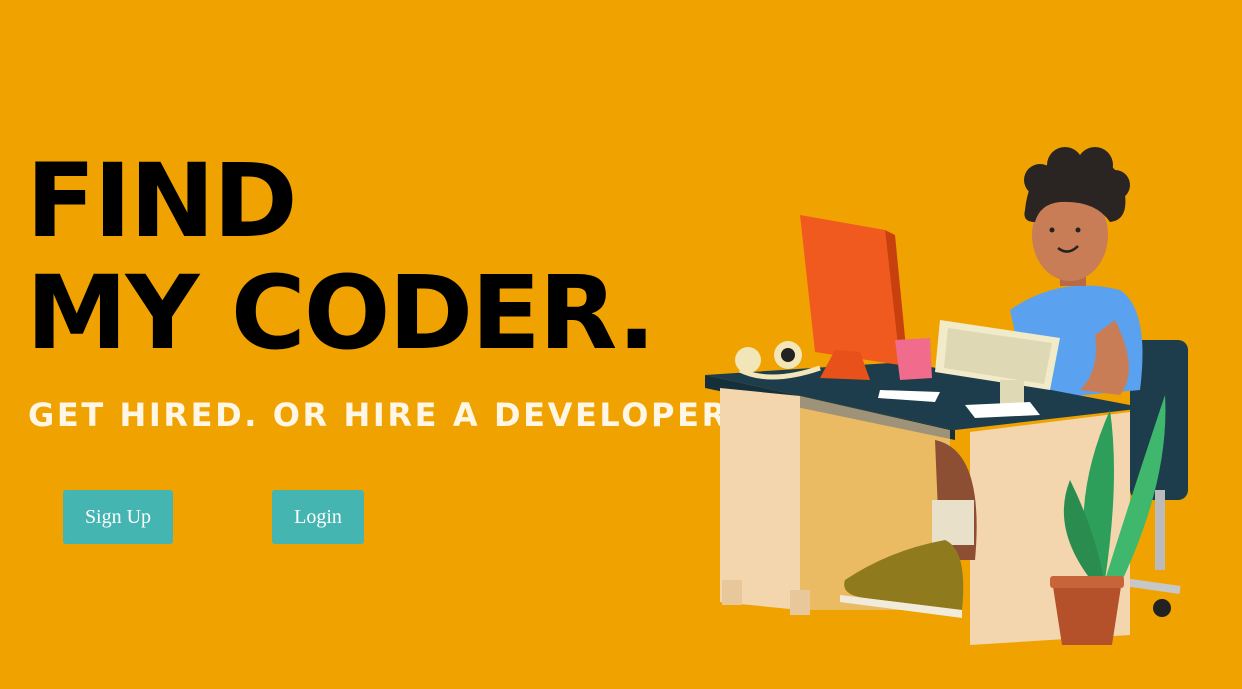  Describe the element at coordinates (386, 415) in the screenshot. I see `hero-tagline: GET HIRED. OR HIRE A DEVELOPER.` at that location.